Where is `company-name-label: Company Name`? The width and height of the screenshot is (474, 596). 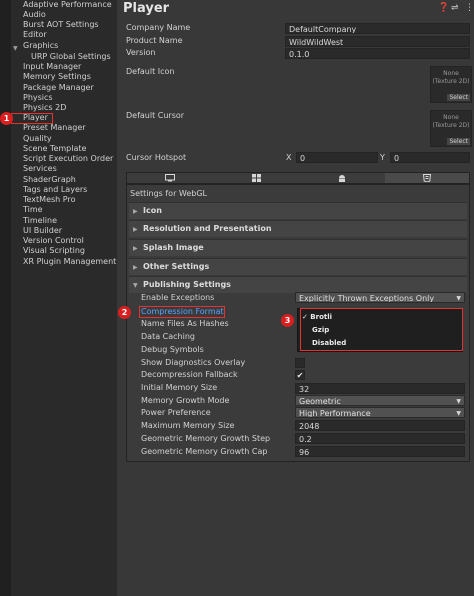
company-name-label: Company Name is located at coordinates (158, 27).